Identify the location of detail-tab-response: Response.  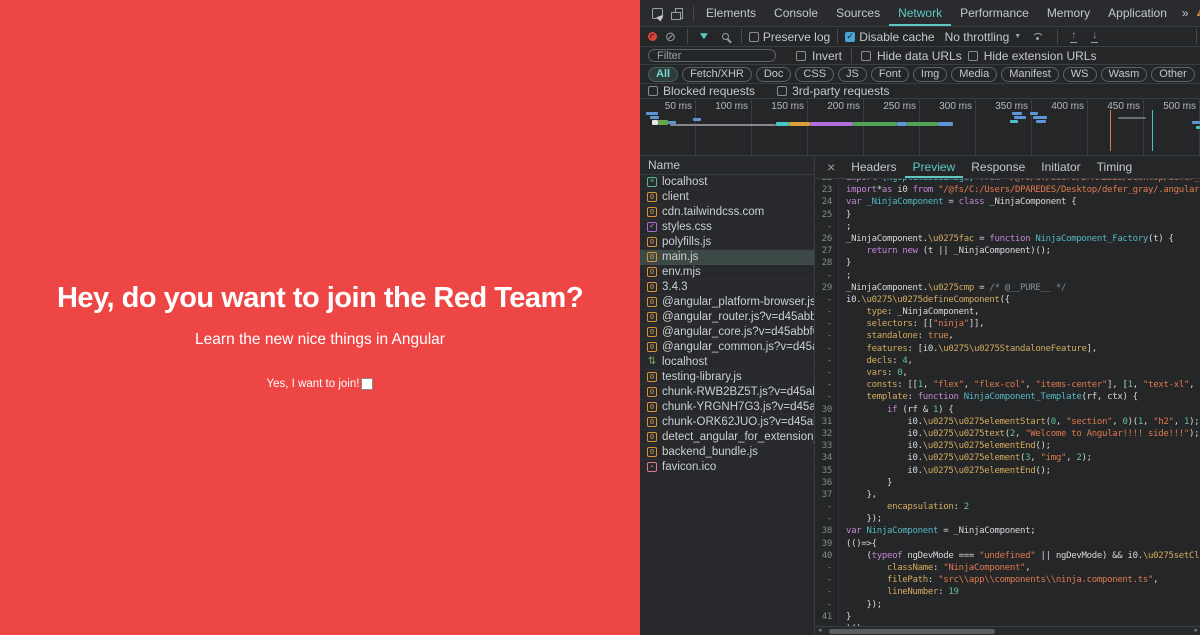
(998, 167).